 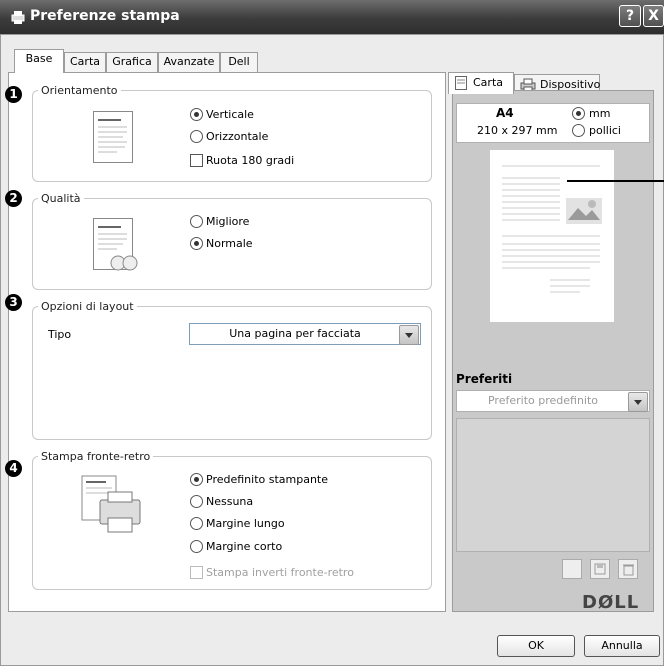 What do you see at coordinates (79, 90) in the screenshot?
I see `orientation-legend: Orientamento` at bounding box center [79, 90].